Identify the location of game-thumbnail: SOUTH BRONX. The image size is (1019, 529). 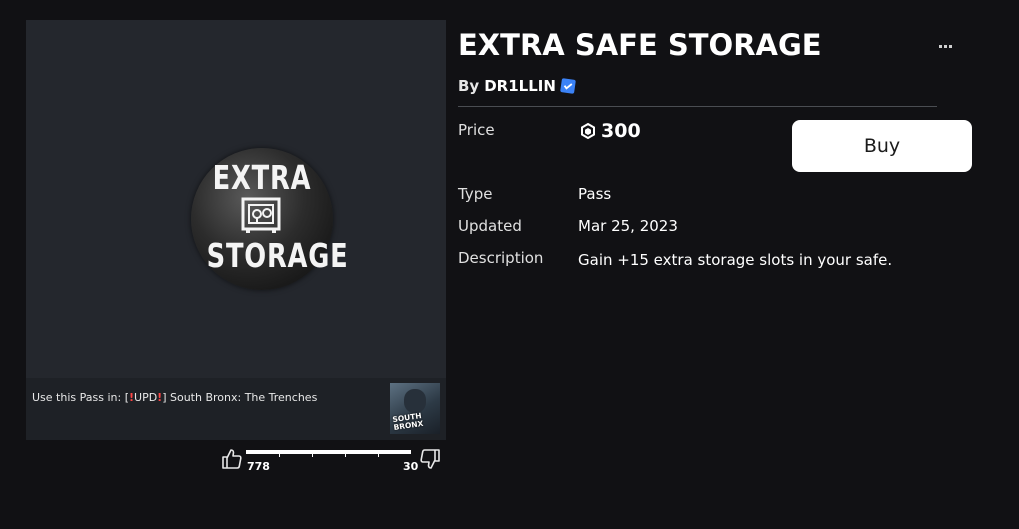
(415, 408).